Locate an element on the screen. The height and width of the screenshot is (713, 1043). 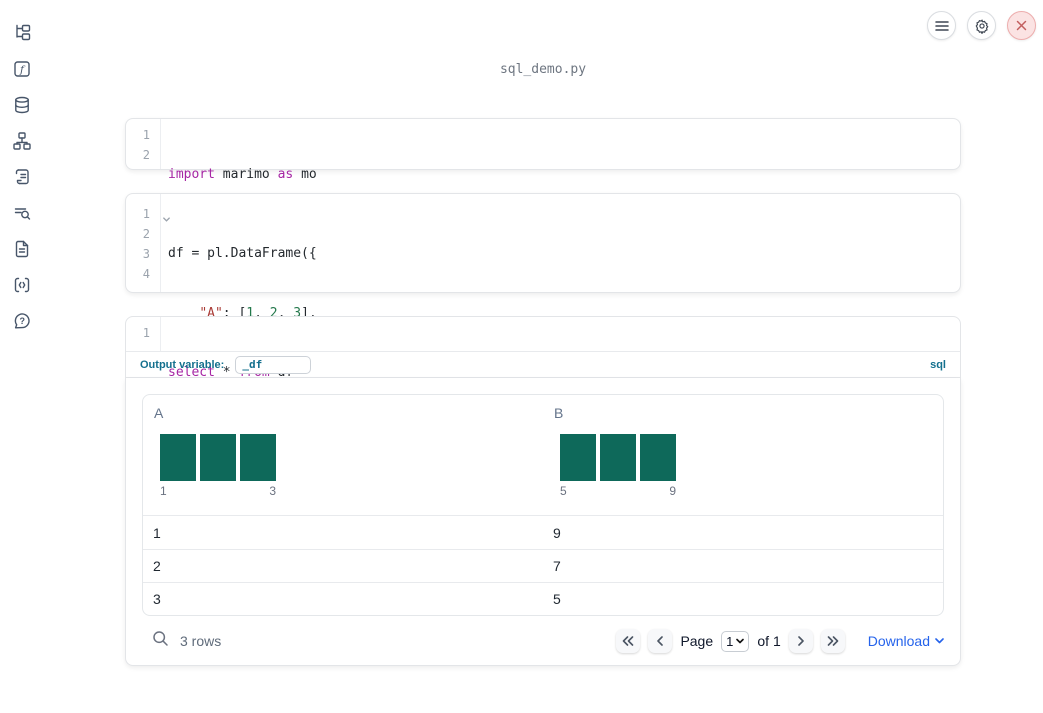
histogram-min-label: 5 is located at coordinates (563, 491).